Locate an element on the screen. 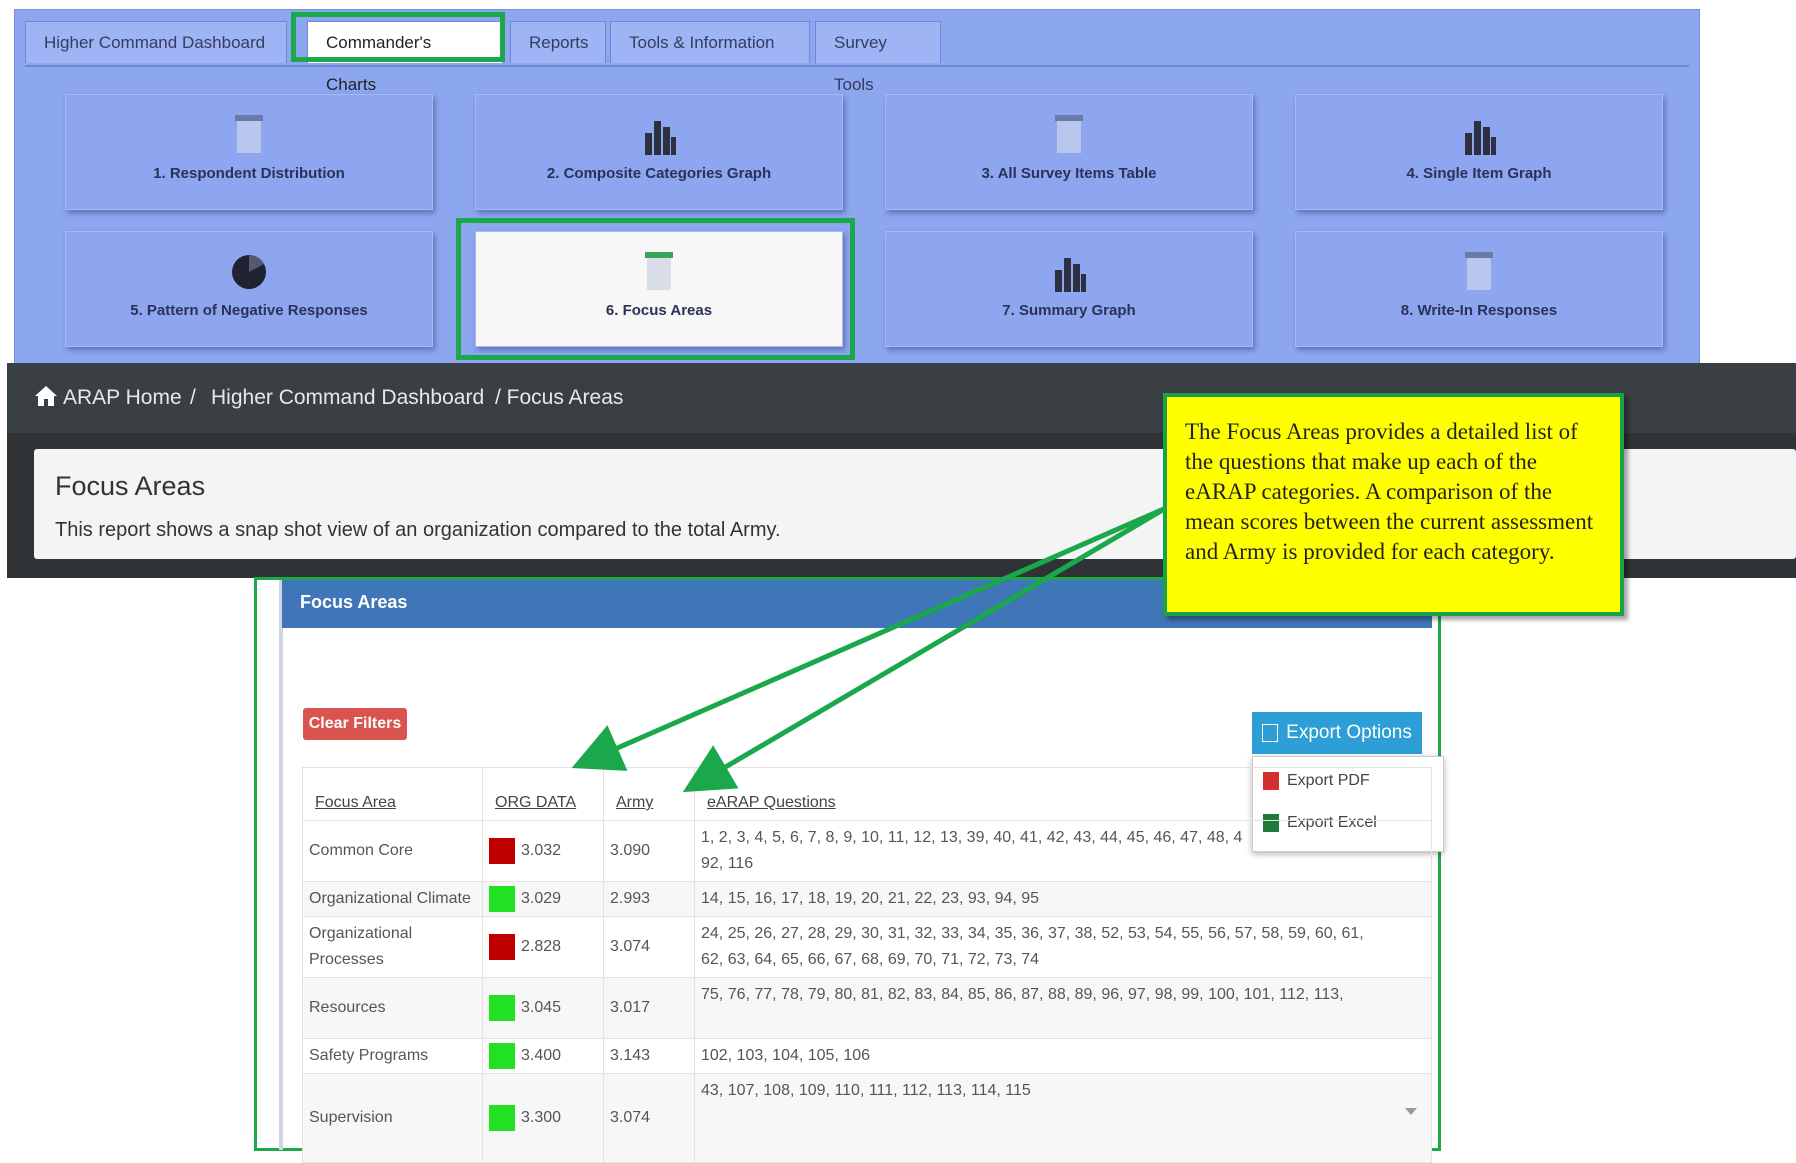  breadcrumb-focus-areas: / Focus Areas is located at coordinates (559, 397).